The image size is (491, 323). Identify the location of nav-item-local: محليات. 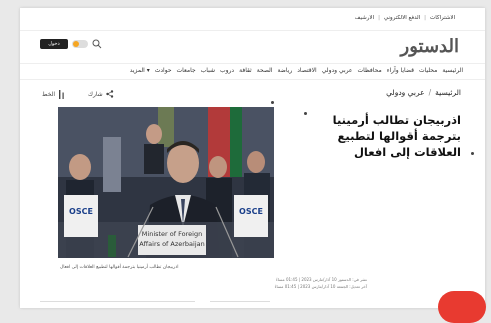
(428, 70).